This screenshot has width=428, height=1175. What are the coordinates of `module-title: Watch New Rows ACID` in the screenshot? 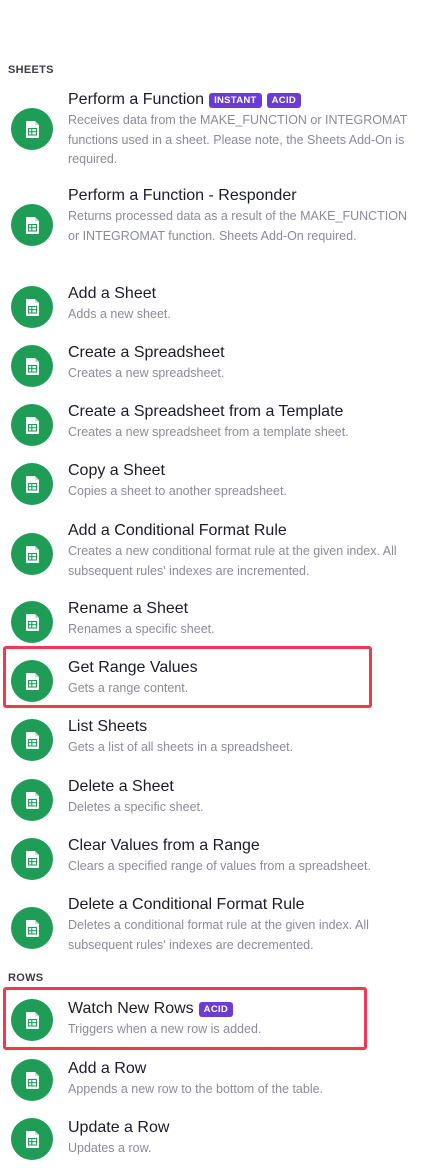 It's located at (244, 1009).